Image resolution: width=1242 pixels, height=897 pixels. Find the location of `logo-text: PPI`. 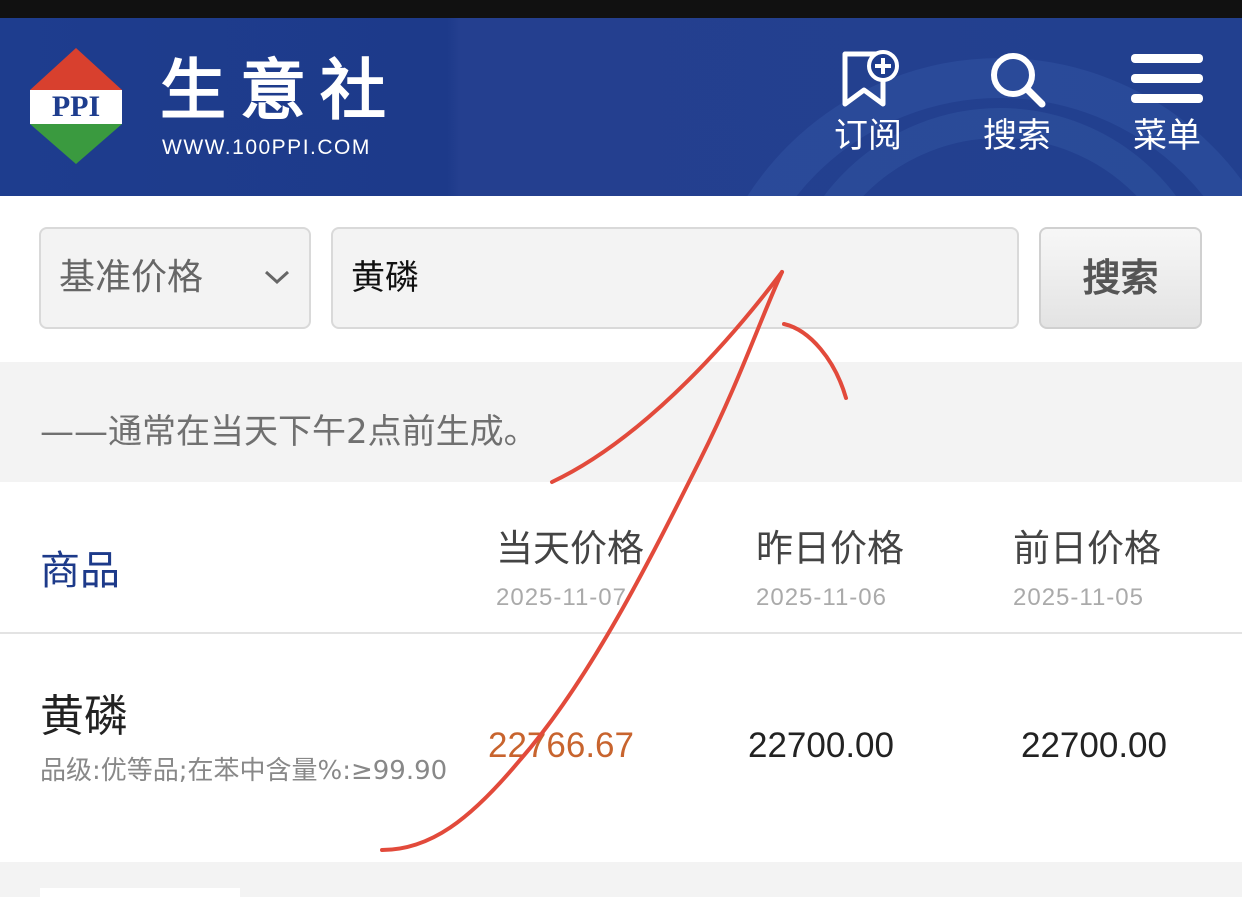

logo-text: PPI is located at coordinates (76, 106).